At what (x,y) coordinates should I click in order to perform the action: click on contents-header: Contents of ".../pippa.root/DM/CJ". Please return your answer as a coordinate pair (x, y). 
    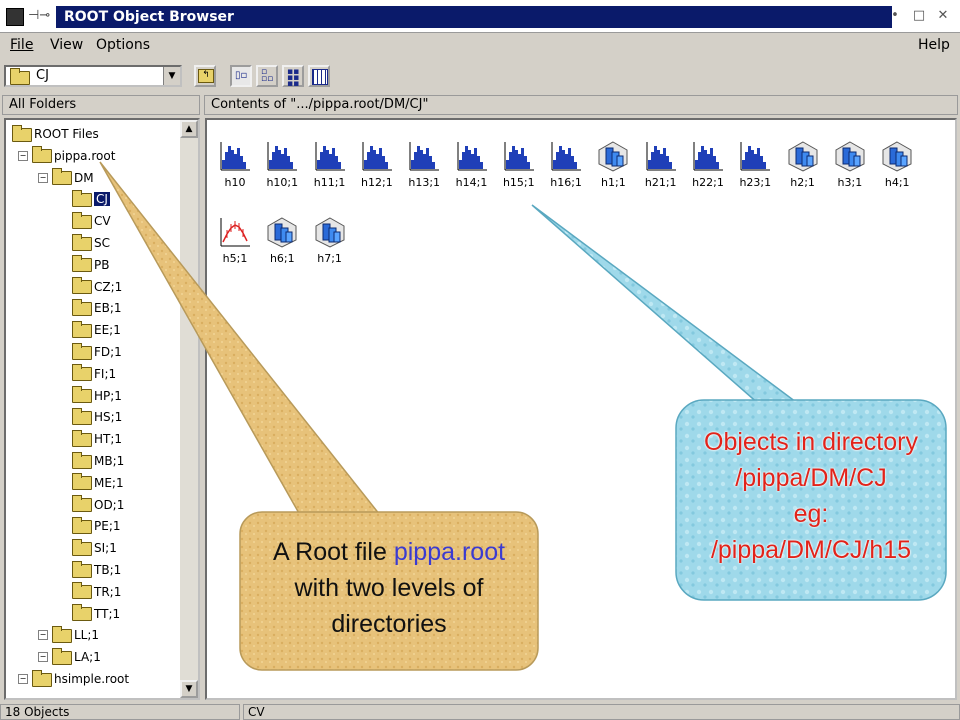
    Looking at the image, I should click on (581, 105).